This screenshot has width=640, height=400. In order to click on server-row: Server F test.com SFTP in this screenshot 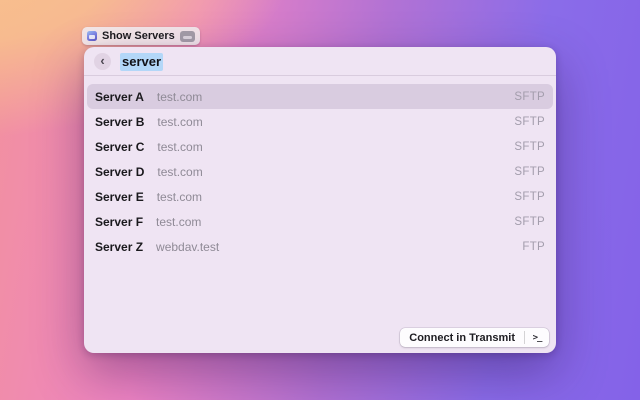, I will do `click(320, 221)`.